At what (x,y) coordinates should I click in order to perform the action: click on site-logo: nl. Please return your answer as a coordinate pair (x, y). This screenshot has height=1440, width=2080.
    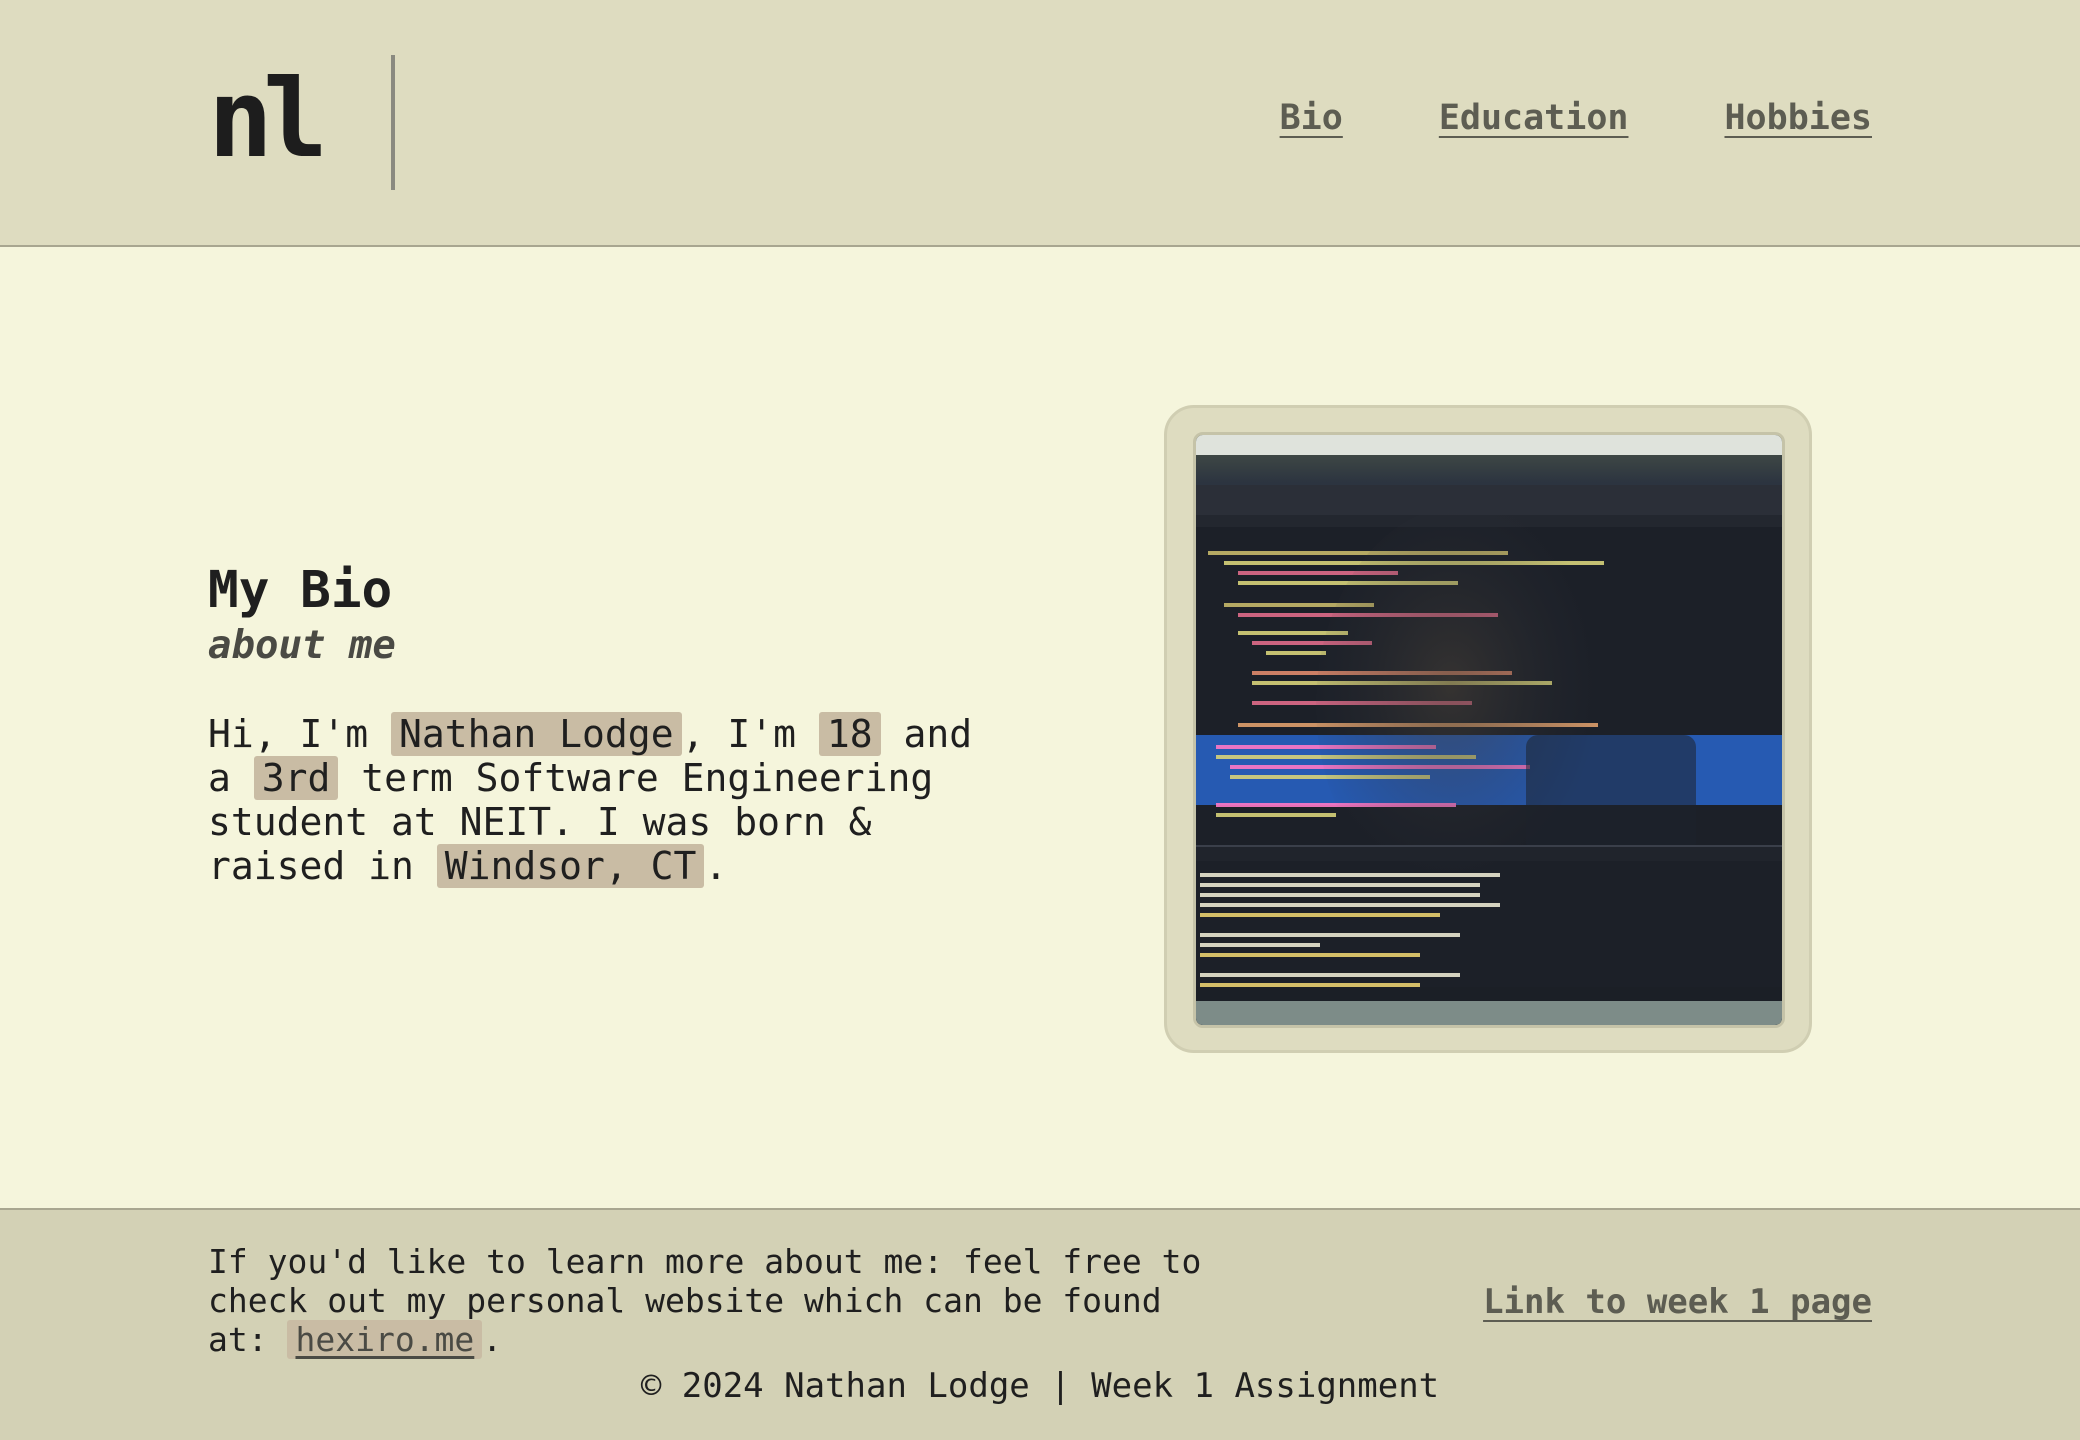
    Looking at the image, I should click on (268, 120).